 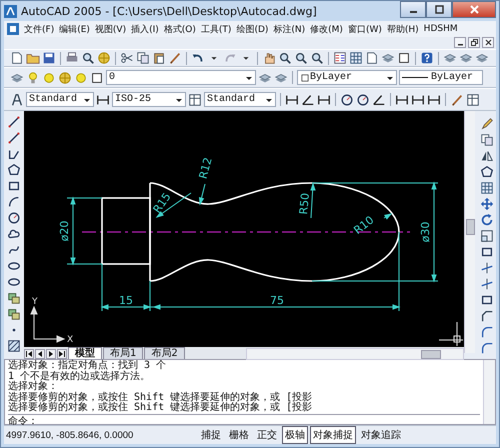 I want to click on table-style-dropdown: Standard, so click(x=240, y=99).